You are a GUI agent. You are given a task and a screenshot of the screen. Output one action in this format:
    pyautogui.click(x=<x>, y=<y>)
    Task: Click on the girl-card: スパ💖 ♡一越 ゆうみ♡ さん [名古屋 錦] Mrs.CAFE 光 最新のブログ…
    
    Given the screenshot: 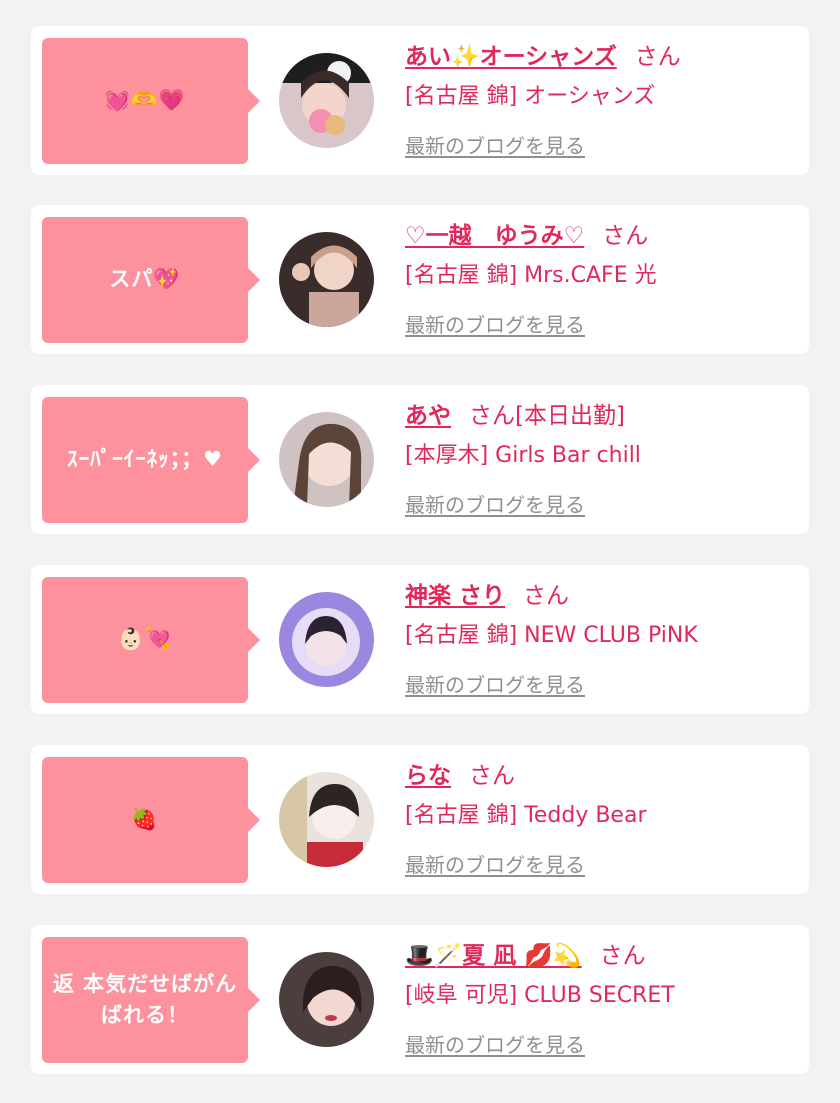 What is the action you would take?
    pyautogui.click(x=420, y=279)
    